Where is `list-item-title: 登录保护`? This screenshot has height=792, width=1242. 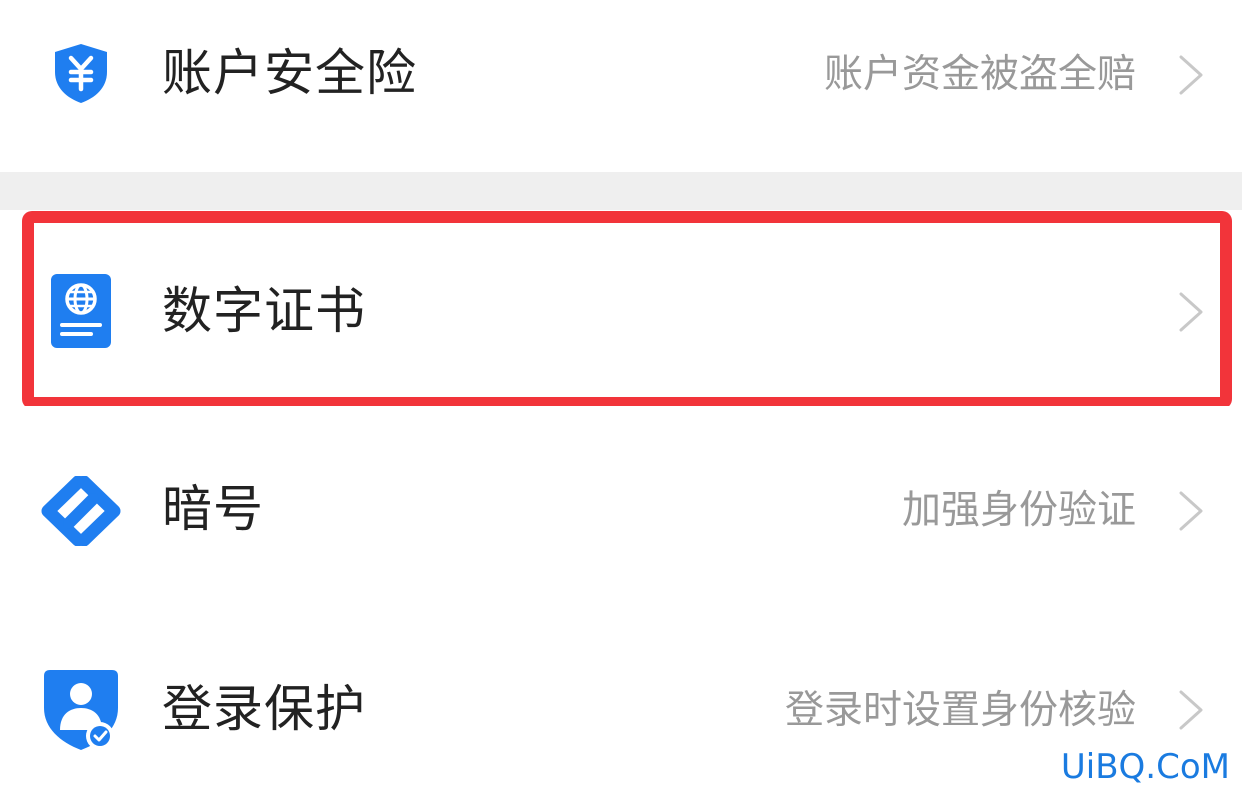
list-item-title: 登录保护 is located at coordinates (264, 709).